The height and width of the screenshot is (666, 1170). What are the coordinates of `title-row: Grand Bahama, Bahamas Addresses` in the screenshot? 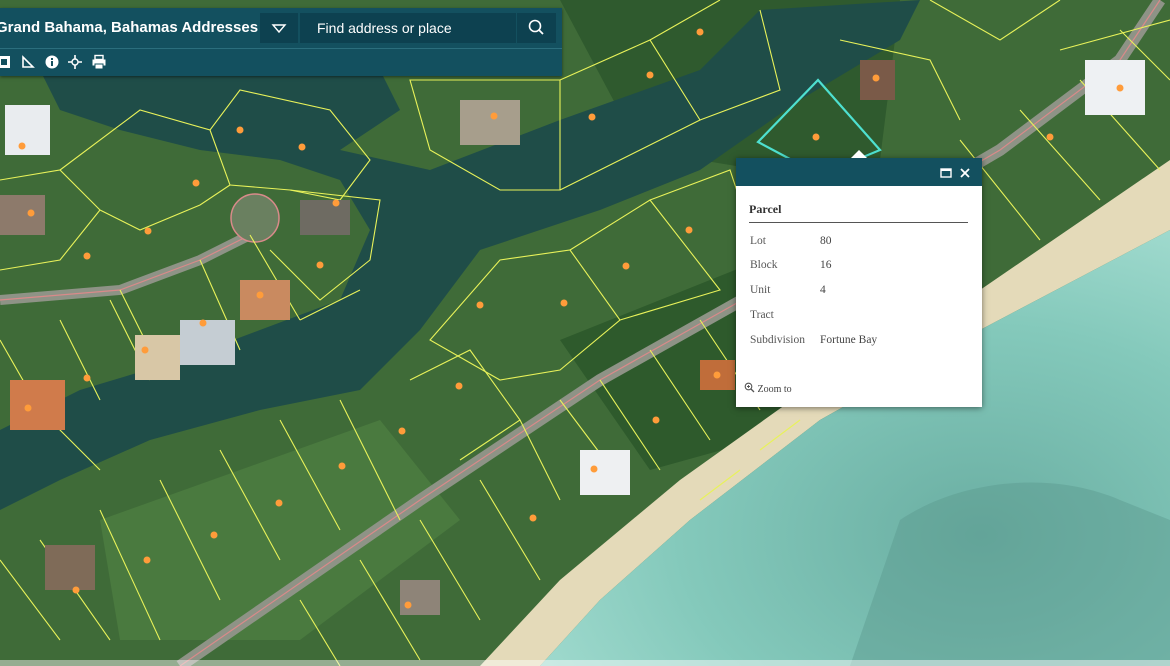 It's located at (281, 28).